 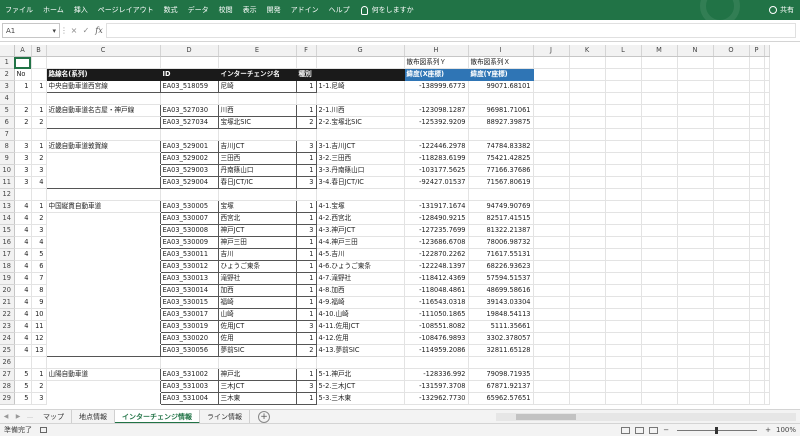 What do you see at coordinates (54, 31) in the screenshot?
I see `chevron-down-icon: ▾` at bounding box center [54, 31].